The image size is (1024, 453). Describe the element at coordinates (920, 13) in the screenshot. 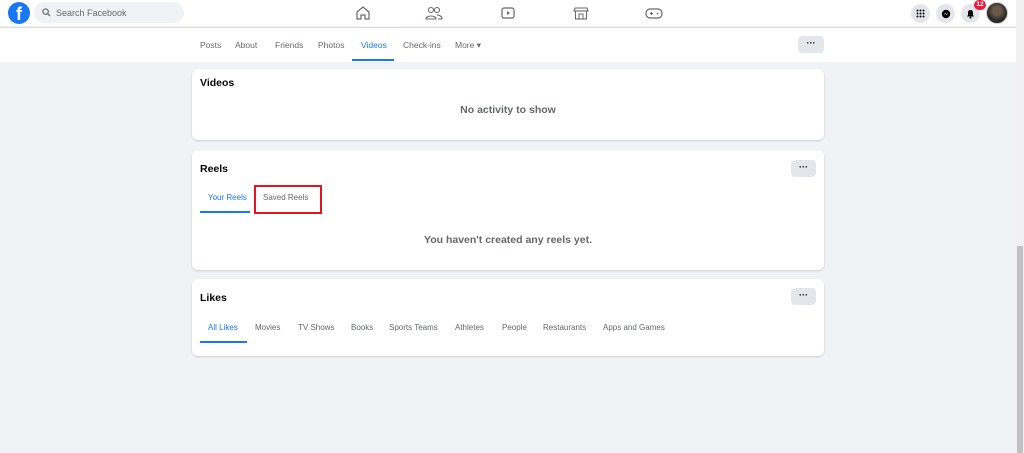

I see `menu-grid-icon` at that location.